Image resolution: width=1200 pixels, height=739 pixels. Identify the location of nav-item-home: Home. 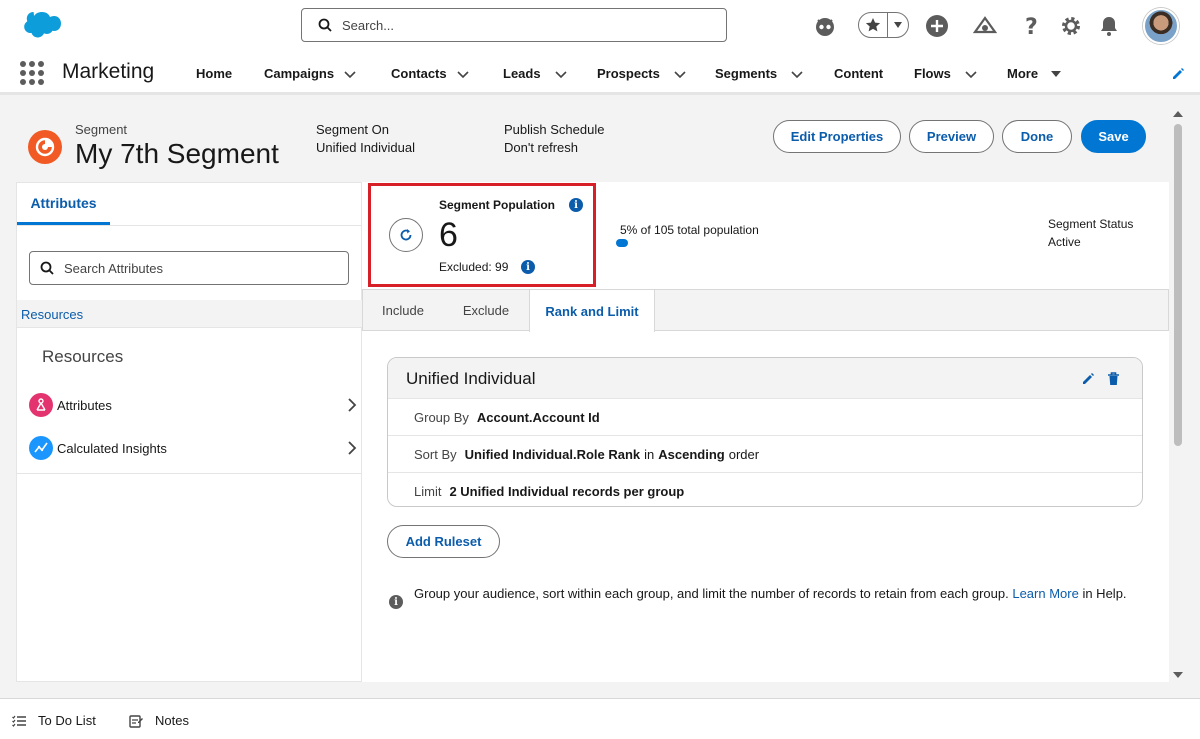
(214, 73).